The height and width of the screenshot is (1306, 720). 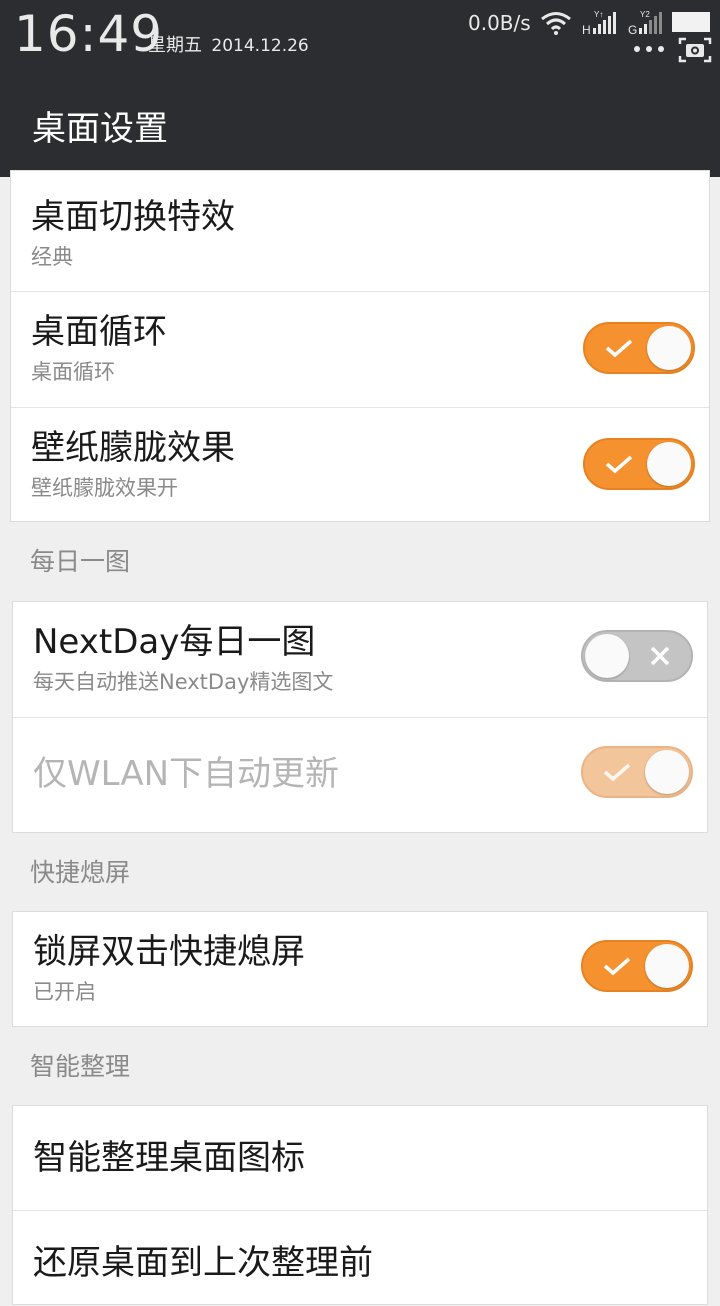 What do you see at coordinates (73, 372) in the screenshot?
I see `row-subtitle: 桌面循环` at bounding box center [73, 372].